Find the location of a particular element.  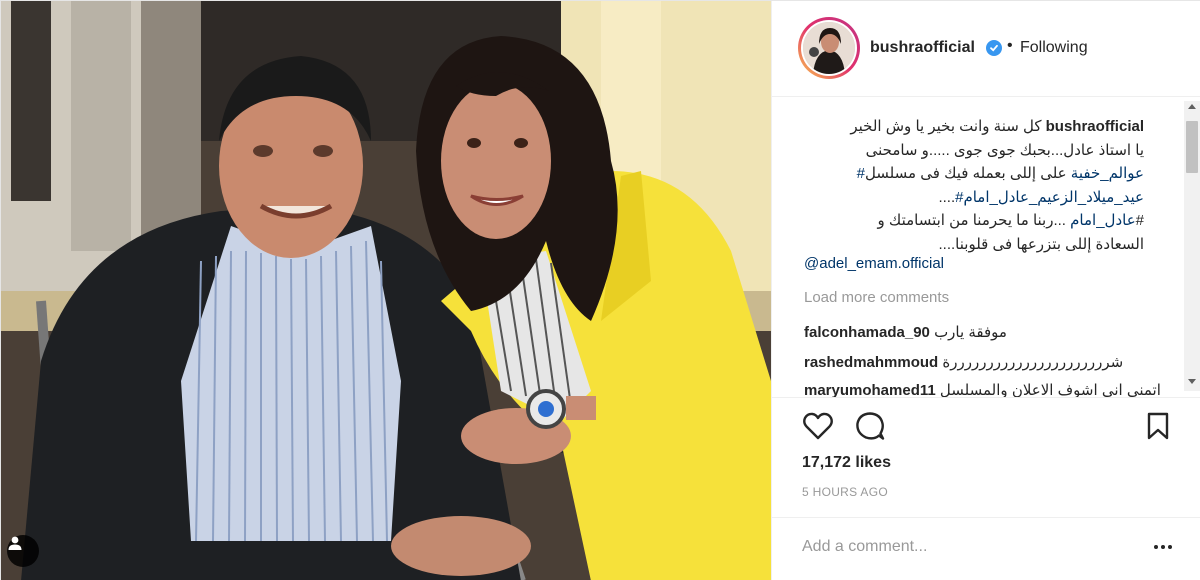

user-tag-glyph is located at coordinates (15, 543).